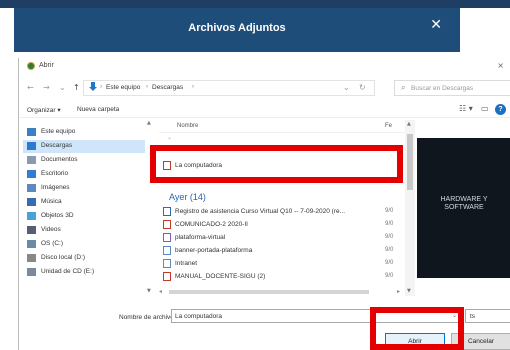 This screenshot has height=350, width=510. Describe the element at coordinates (87, 230) in the screenshot. I see `sidebar-item-videos: Videos` at that location.